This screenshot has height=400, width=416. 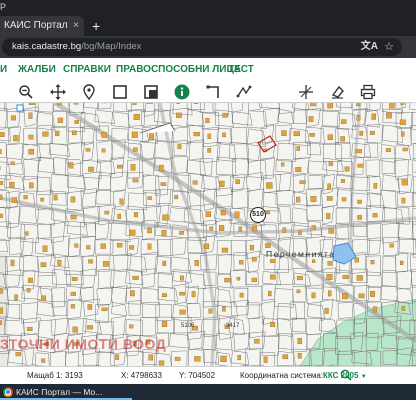 I want to click on print-icon, so click(x=368, y=92).